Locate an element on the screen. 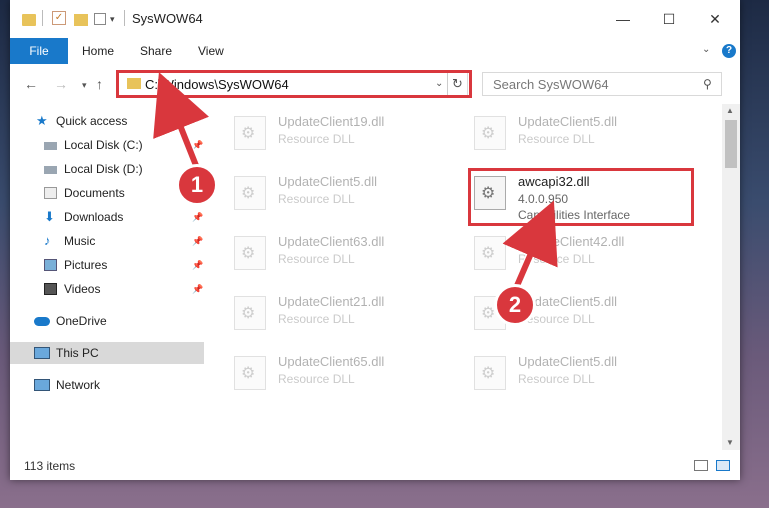  ribbon-tabs: File Home Share View ⌄ ? is located at coordinates (375, 51).